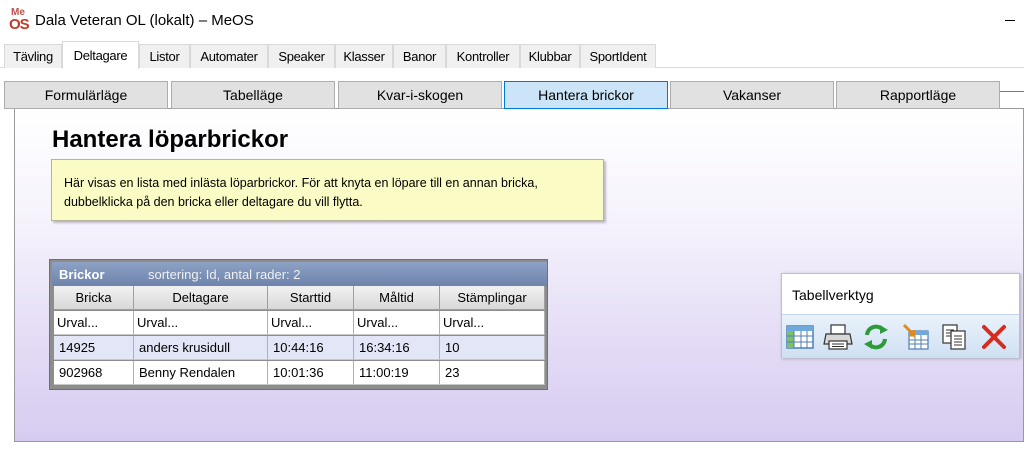 The width and height of the screenshot is (1024, 454). Describe the element at coordinates (170, 139) in the screenshot. I see `page-title: Hantera löparbrickor` at that location.